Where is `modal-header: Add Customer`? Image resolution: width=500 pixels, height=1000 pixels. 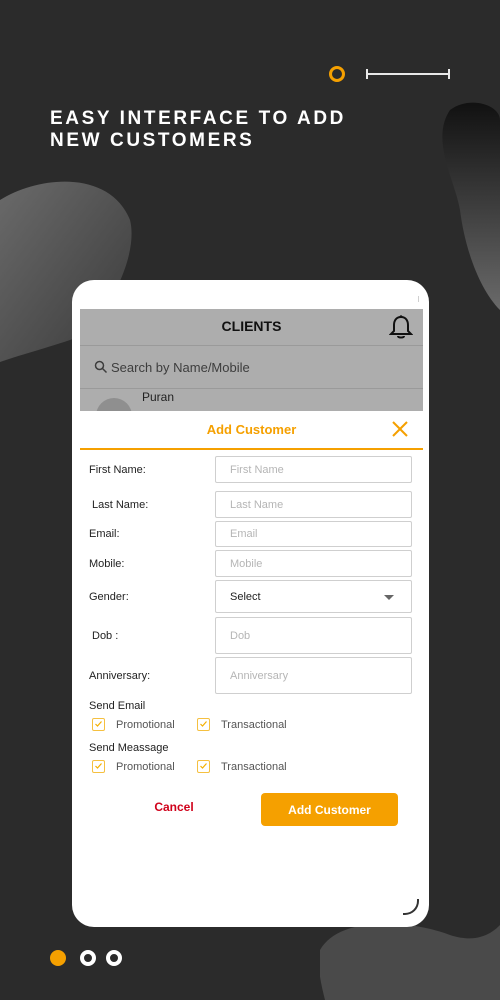 modal-header: Add Customer is located at coordinates (251, 430).